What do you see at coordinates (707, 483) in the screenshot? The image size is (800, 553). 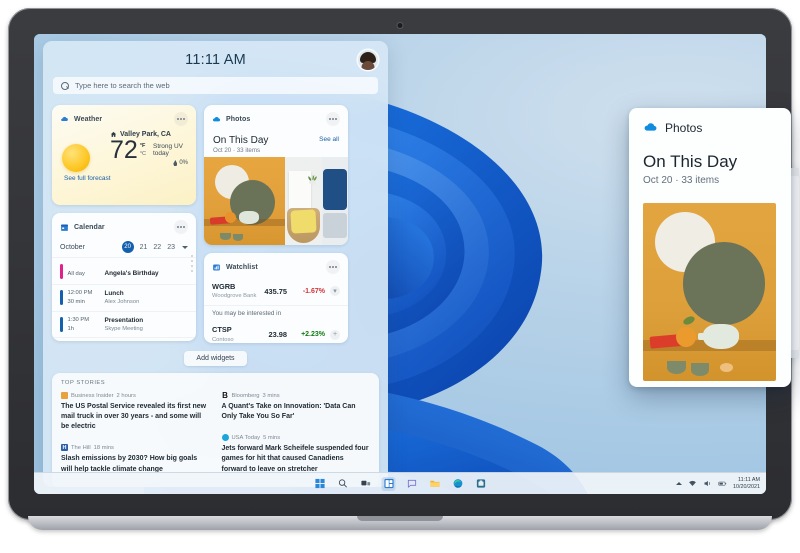 I see `volume-icon` at bounding box center [707, 483].